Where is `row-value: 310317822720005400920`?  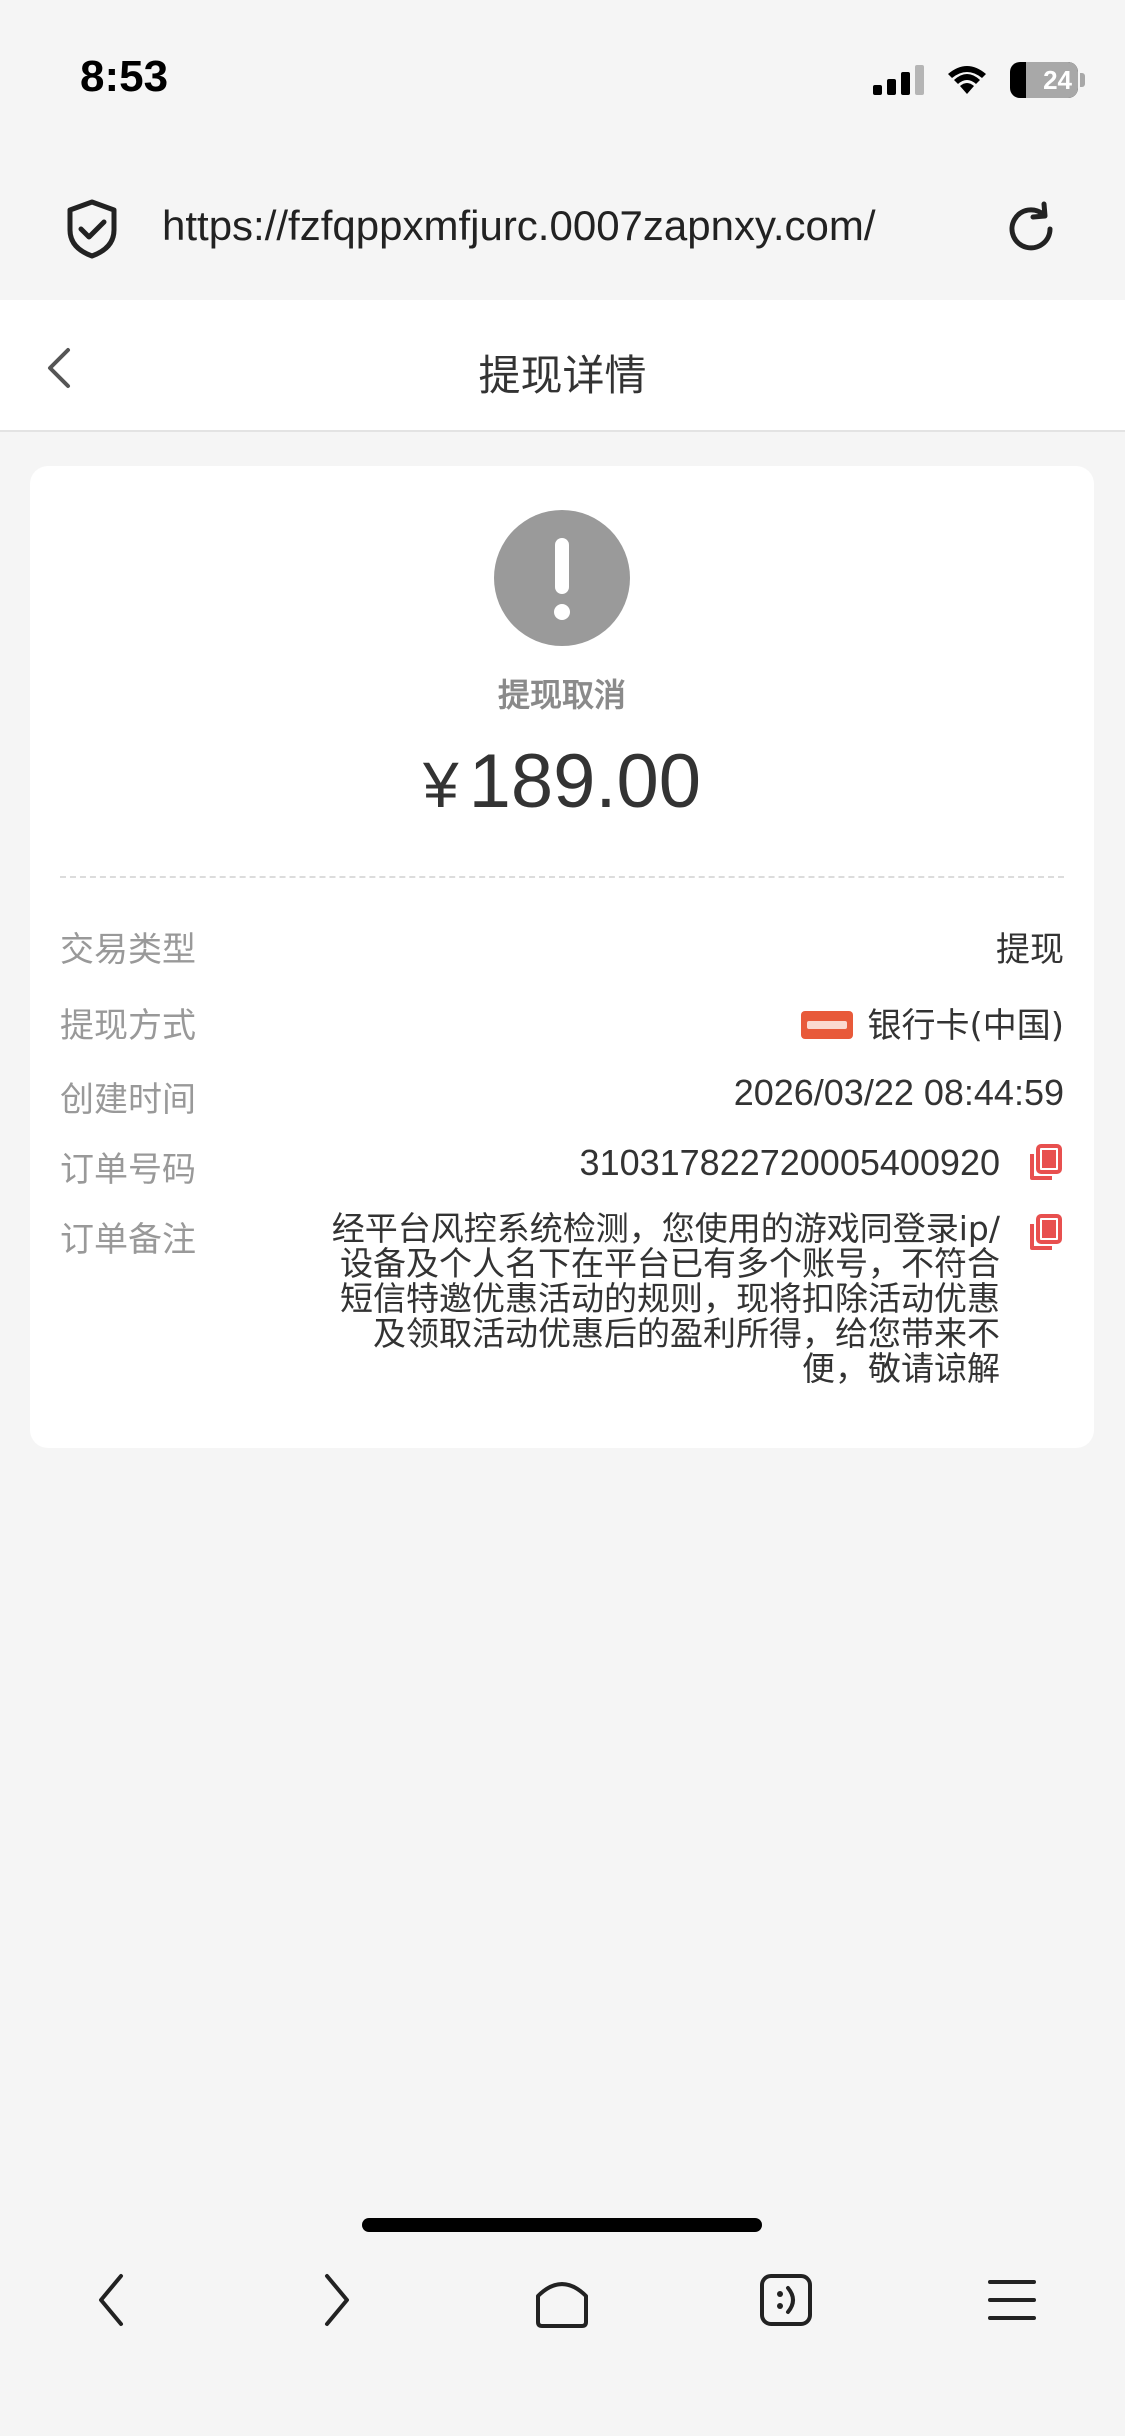 row-value: 310317822720005400920 is located at coordinates (789, 1162).